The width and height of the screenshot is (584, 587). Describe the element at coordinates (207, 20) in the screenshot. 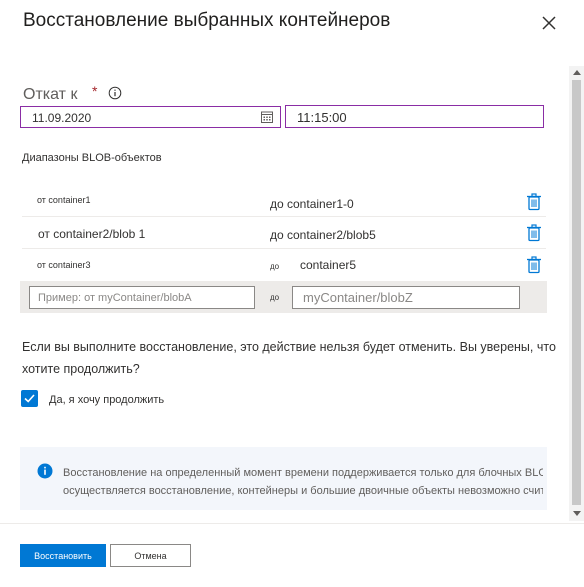

I see `dialog-title: Восстановление выбранных контейнеров` at that location.